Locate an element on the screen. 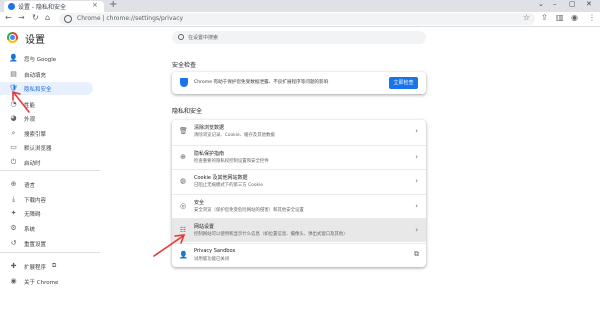 The image size is (600, 322). sidebar-item-label: 您与 Google is located at coordinates (40, 60).